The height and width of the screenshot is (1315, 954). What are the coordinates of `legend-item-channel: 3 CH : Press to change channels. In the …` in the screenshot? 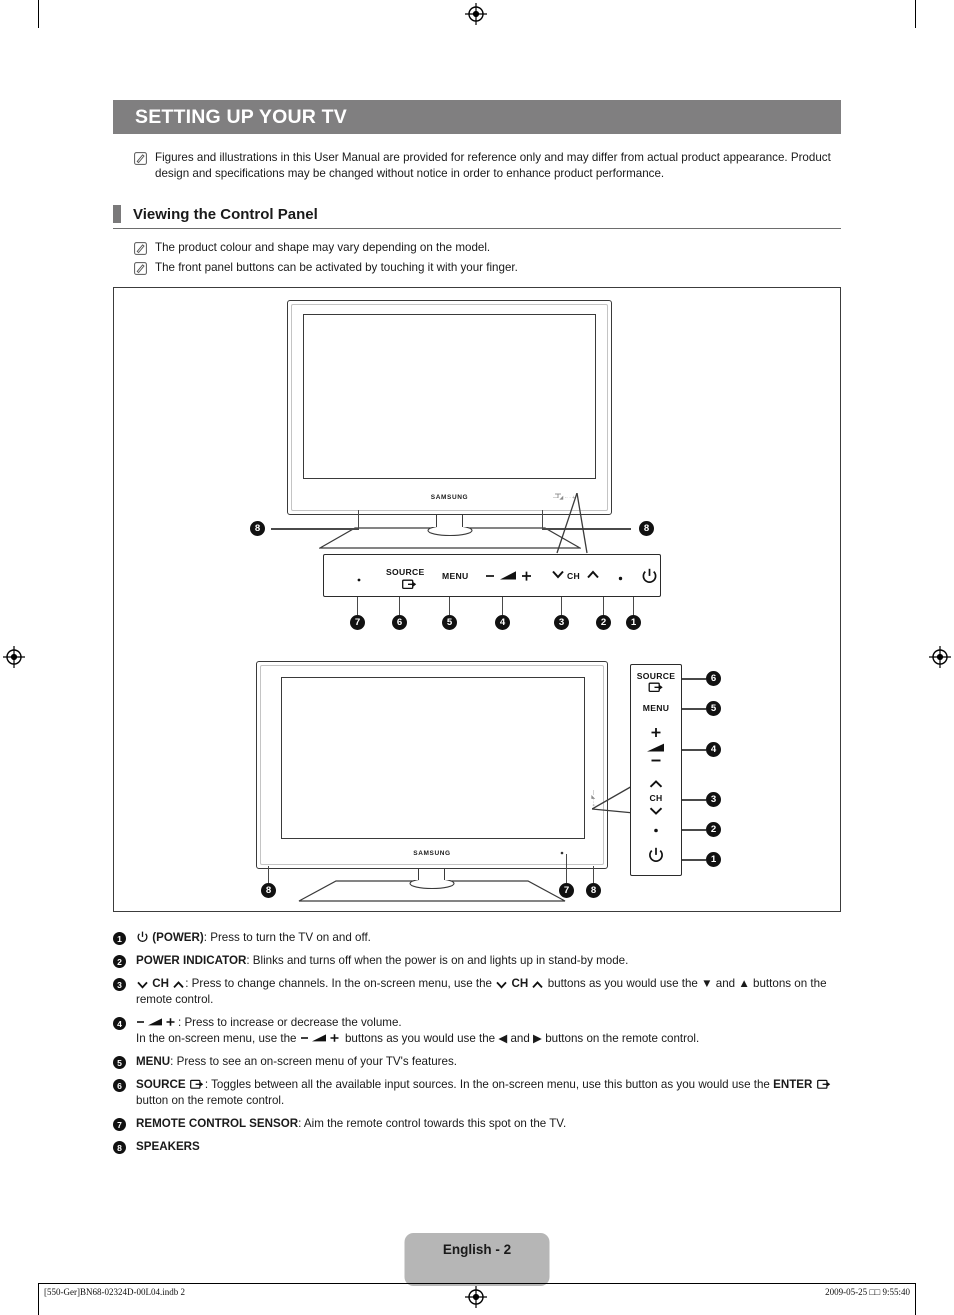 It's located at (477, 992).